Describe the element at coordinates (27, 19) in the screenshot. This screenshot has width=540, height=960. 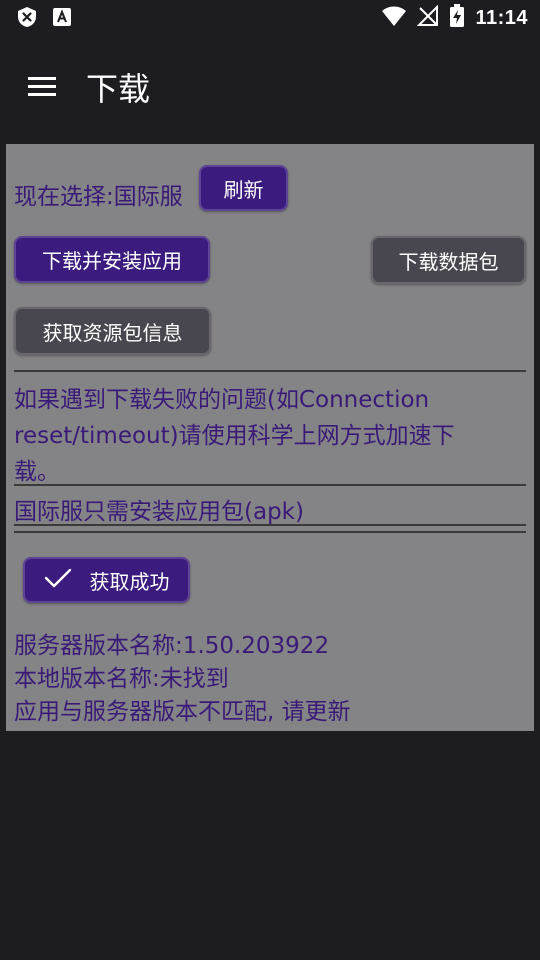
I see `close-shield-icon` at that location.